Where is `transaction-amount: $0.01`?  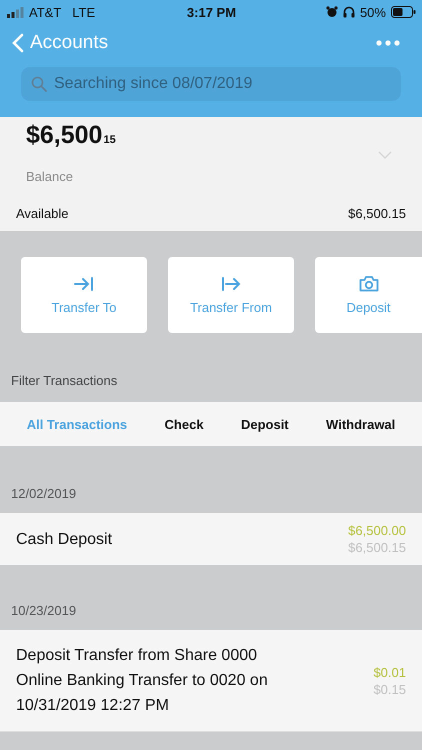
transaction-amount: $0.01 is located at coordinates (389, 672).